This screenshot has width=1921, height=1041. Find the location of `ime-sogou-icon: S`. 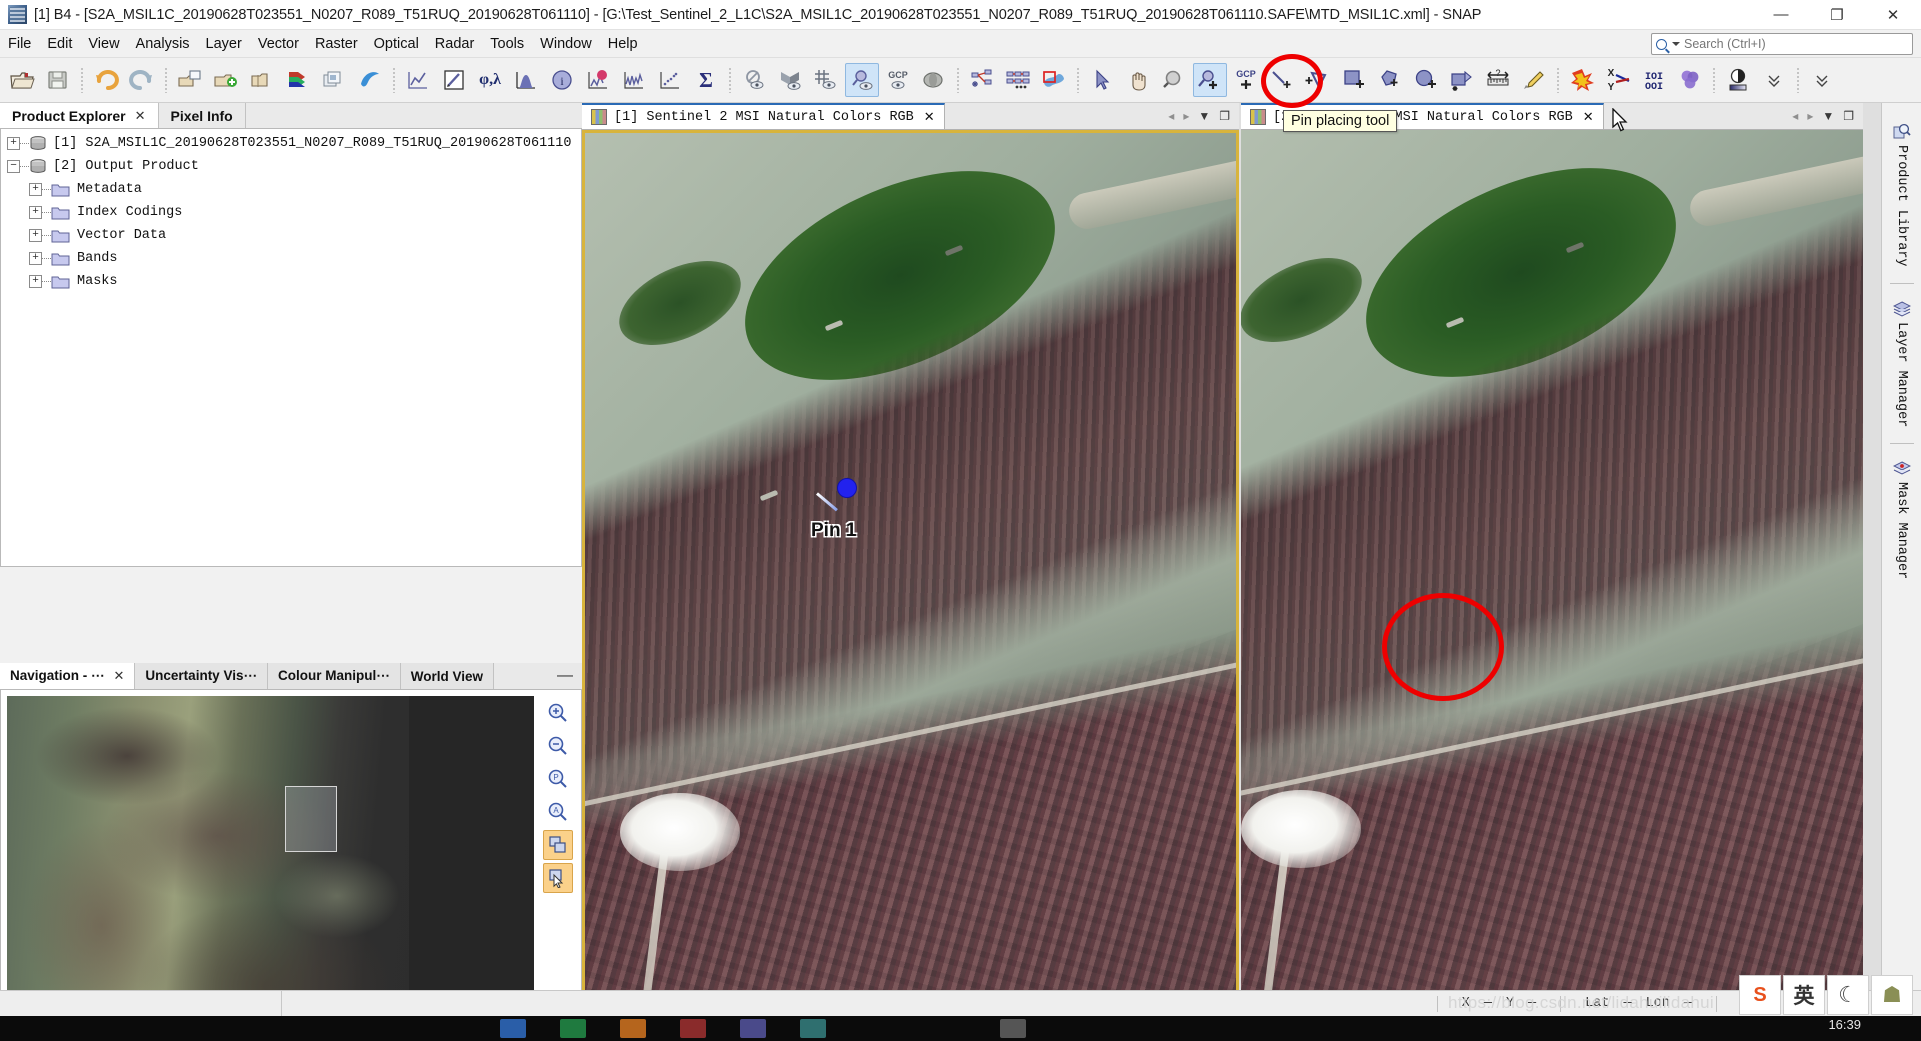

ime-sogou-icon: S is located at coordinates (1760, 995).